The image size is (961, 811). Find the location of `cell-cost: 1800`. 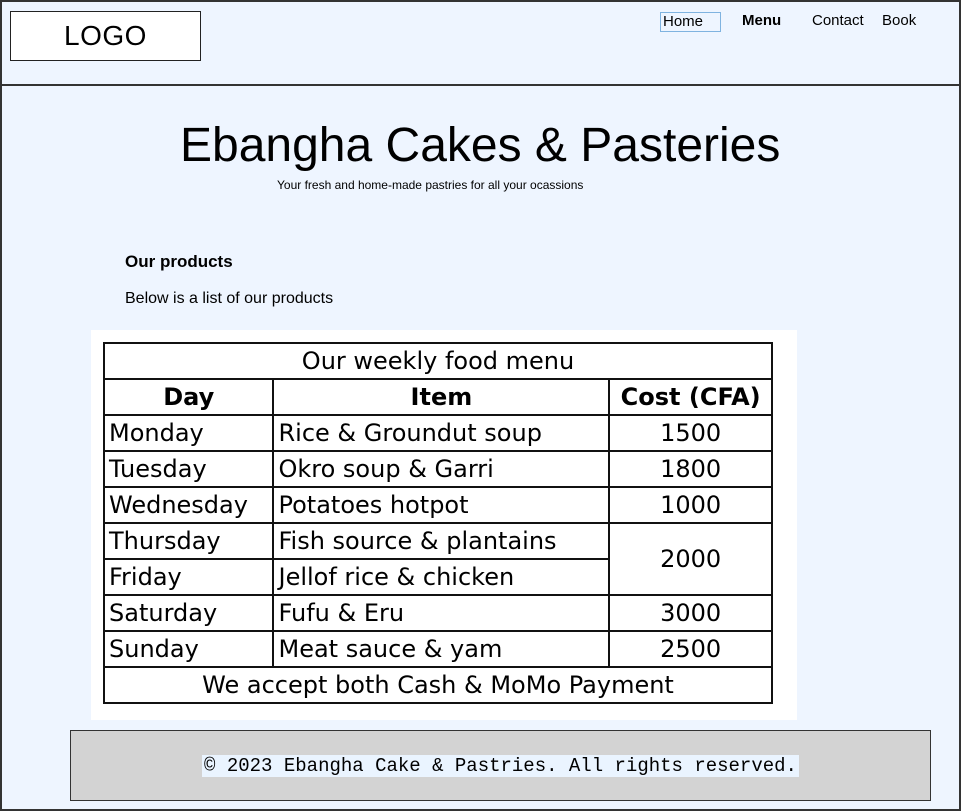

cell-cost: 1800 is located at coordinates (690, 469).